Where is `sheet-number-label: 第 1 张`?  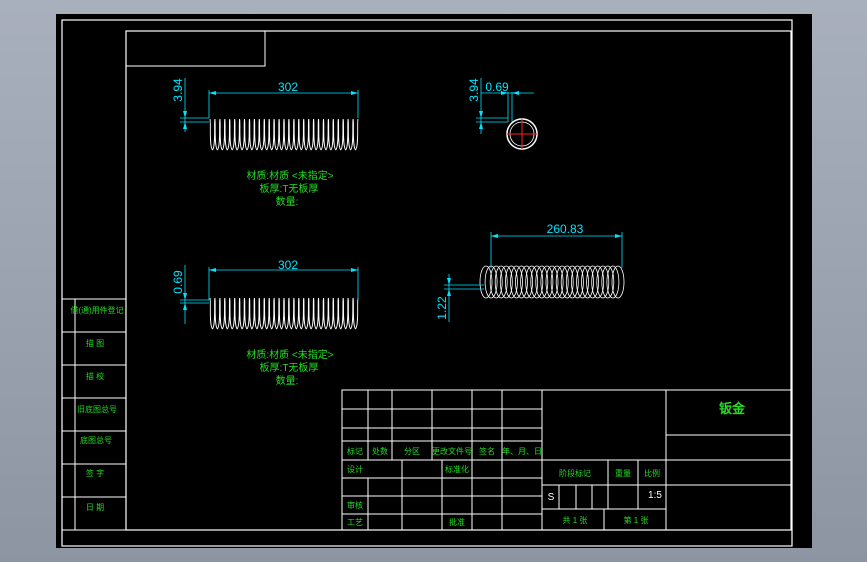
sheet-number-label: 第 1 张 is located at coordinates (636, 520).